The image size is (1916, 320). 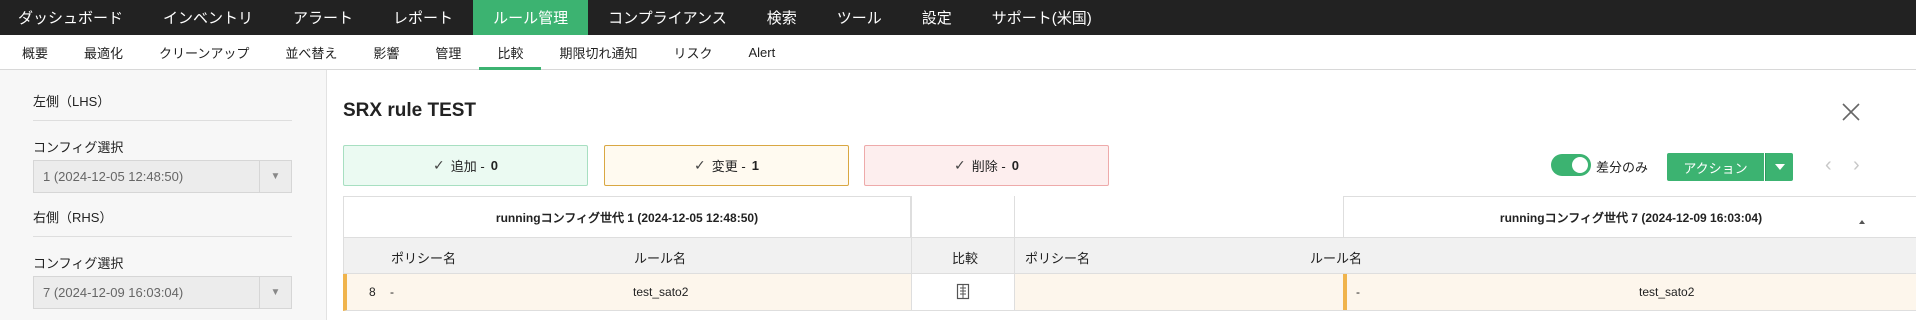 I want to click on compare-cell, so click(x=963, y=292).